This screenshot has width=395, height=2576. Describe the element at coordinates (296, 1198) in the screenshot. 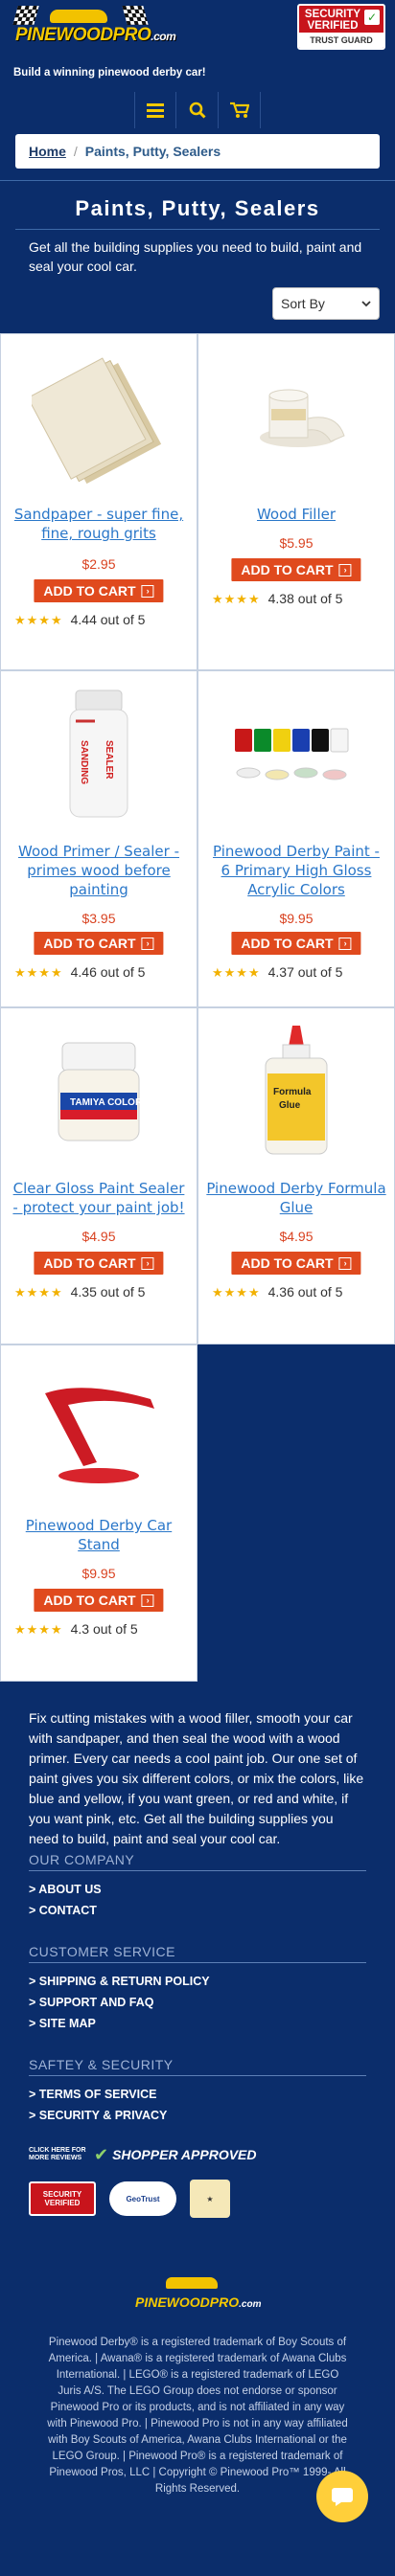

I see `product-title-link: Pinewood Derby Formula Glue` at that location.